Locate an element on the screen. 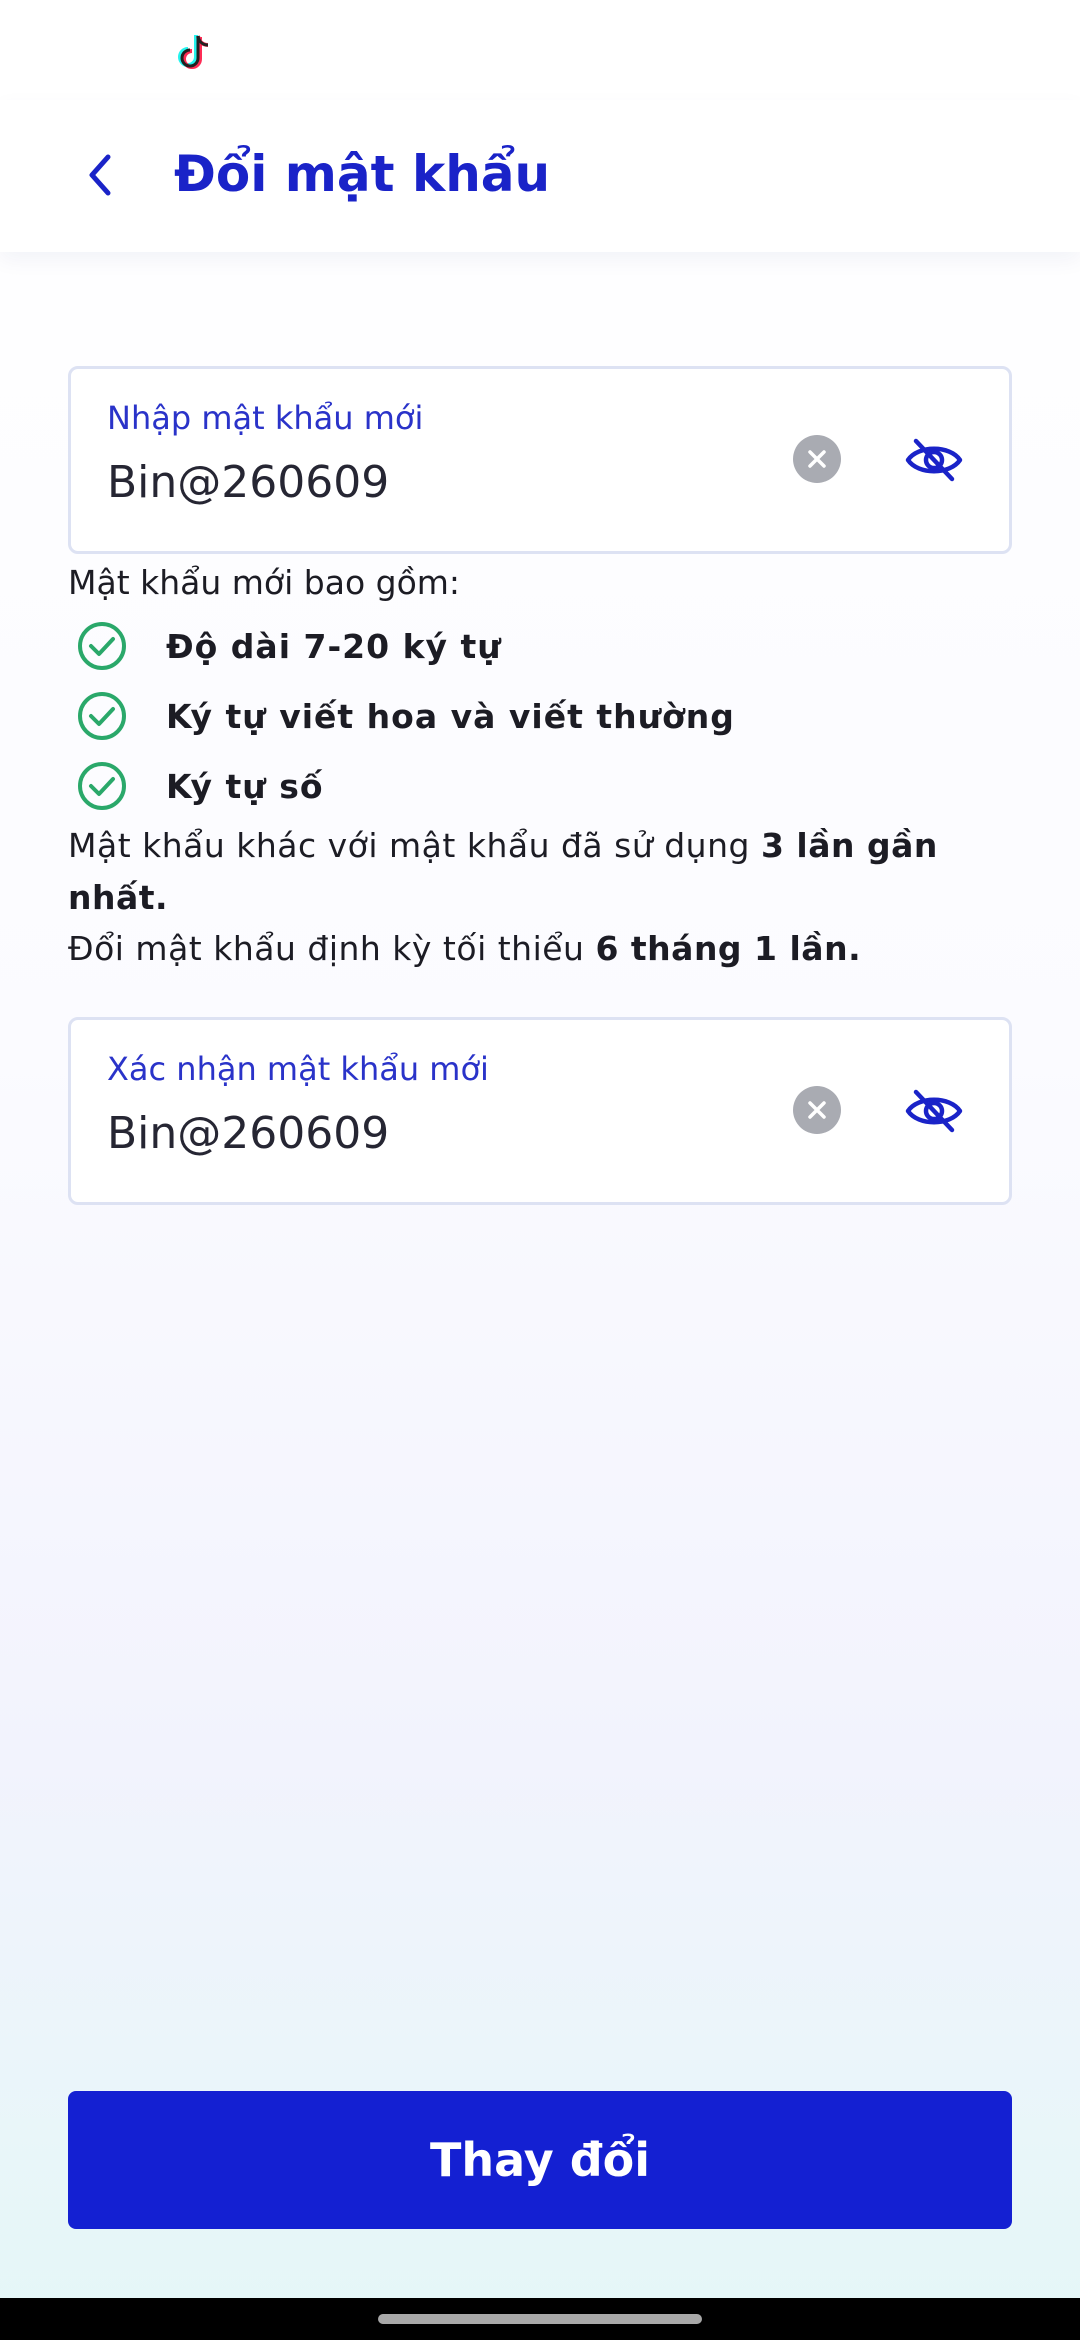 The width and height of the screenshot is (1080, 2340). requirement-label: Ký tự viết hoa và viết thường is located at coordinates (450, 716).